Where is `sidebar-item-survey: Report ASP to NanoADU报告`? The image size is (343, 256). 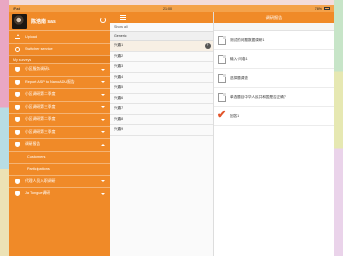 sidebar-item-survey: Report ASP to NanoADU报告 is located at coordinates (59, 82).